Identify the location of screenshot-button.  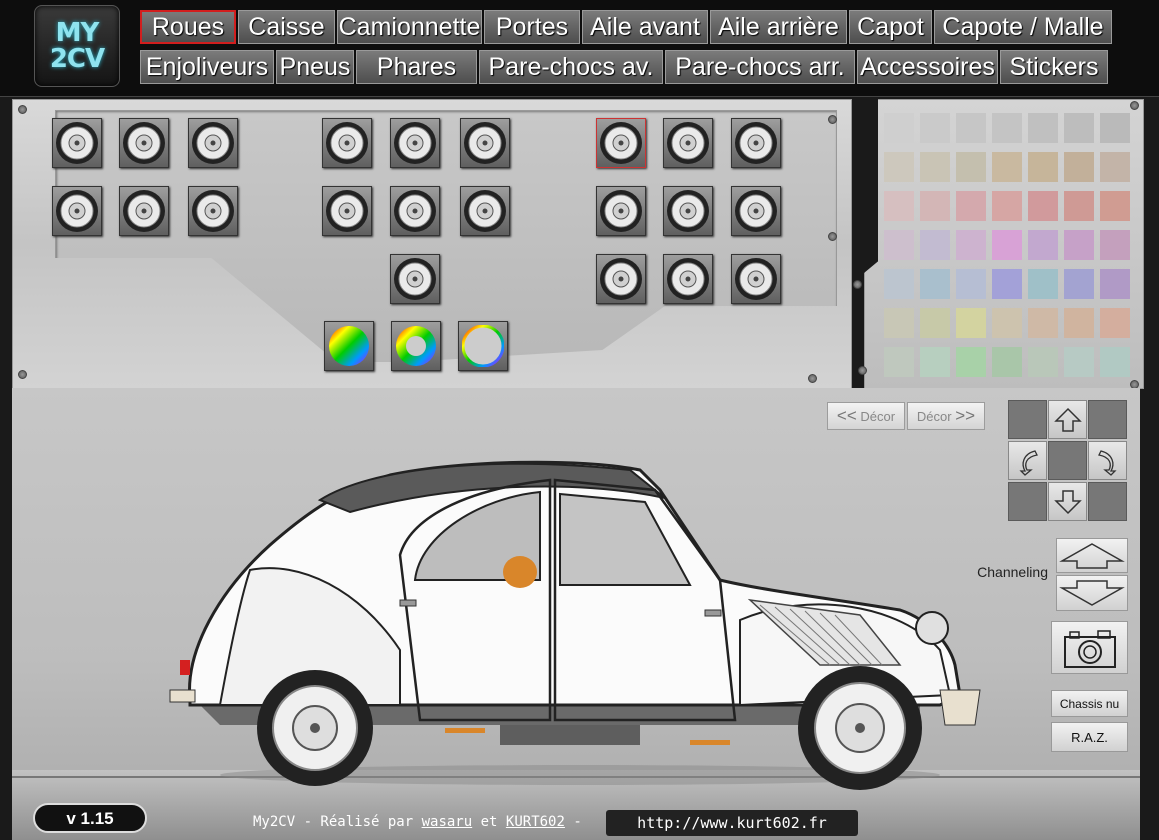
(1089, 647).